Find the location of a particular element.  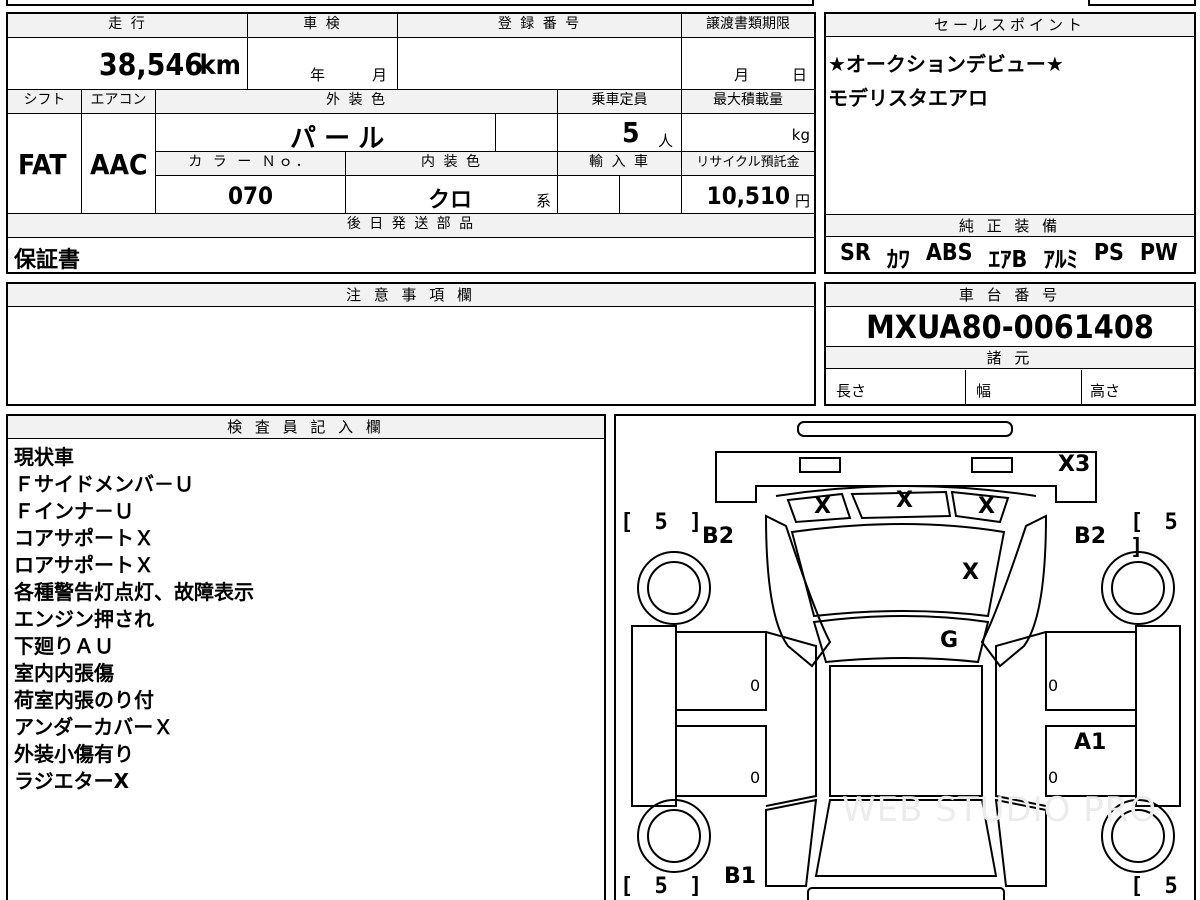

exterior-color-extra is located at coordinates (527, 133).